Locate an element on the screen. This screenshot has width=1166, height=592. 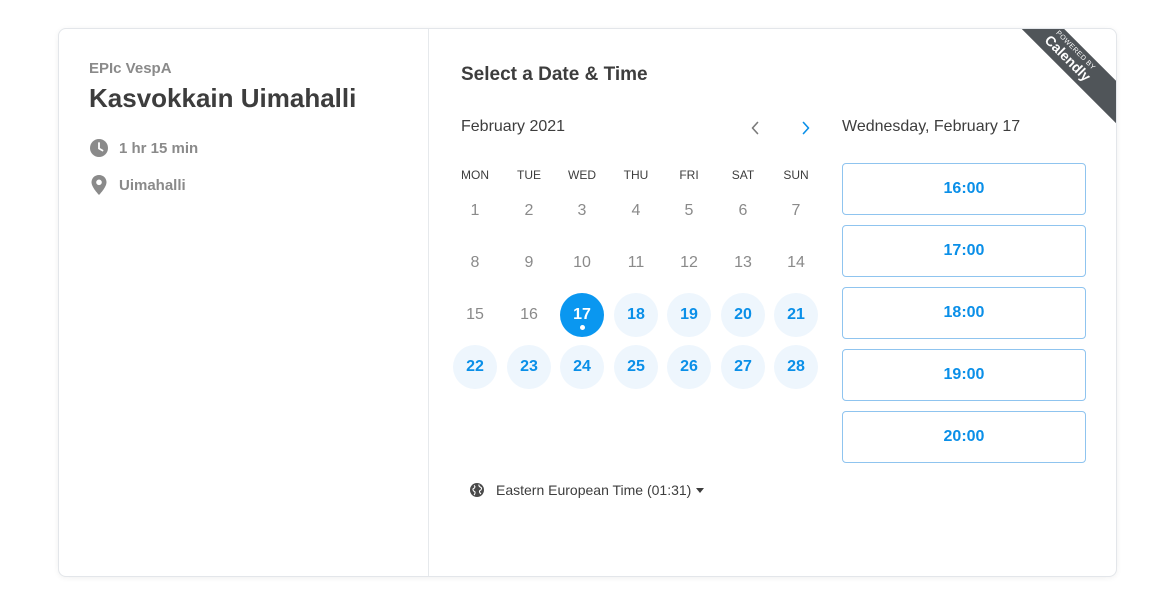
calendar-day: 7 is located at coordinates (796, 210).